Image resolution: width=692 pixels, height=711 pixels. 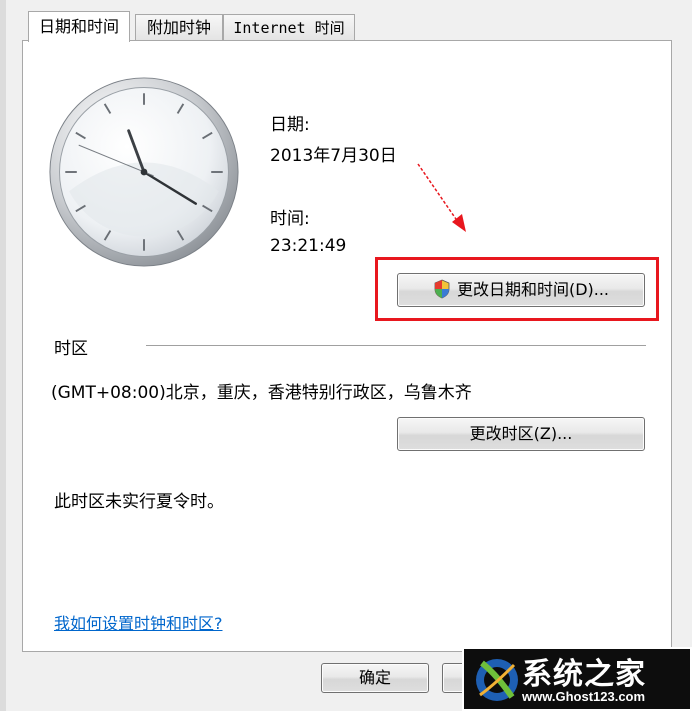 I want to click on watermark-logo, so click(x=497, y=680).